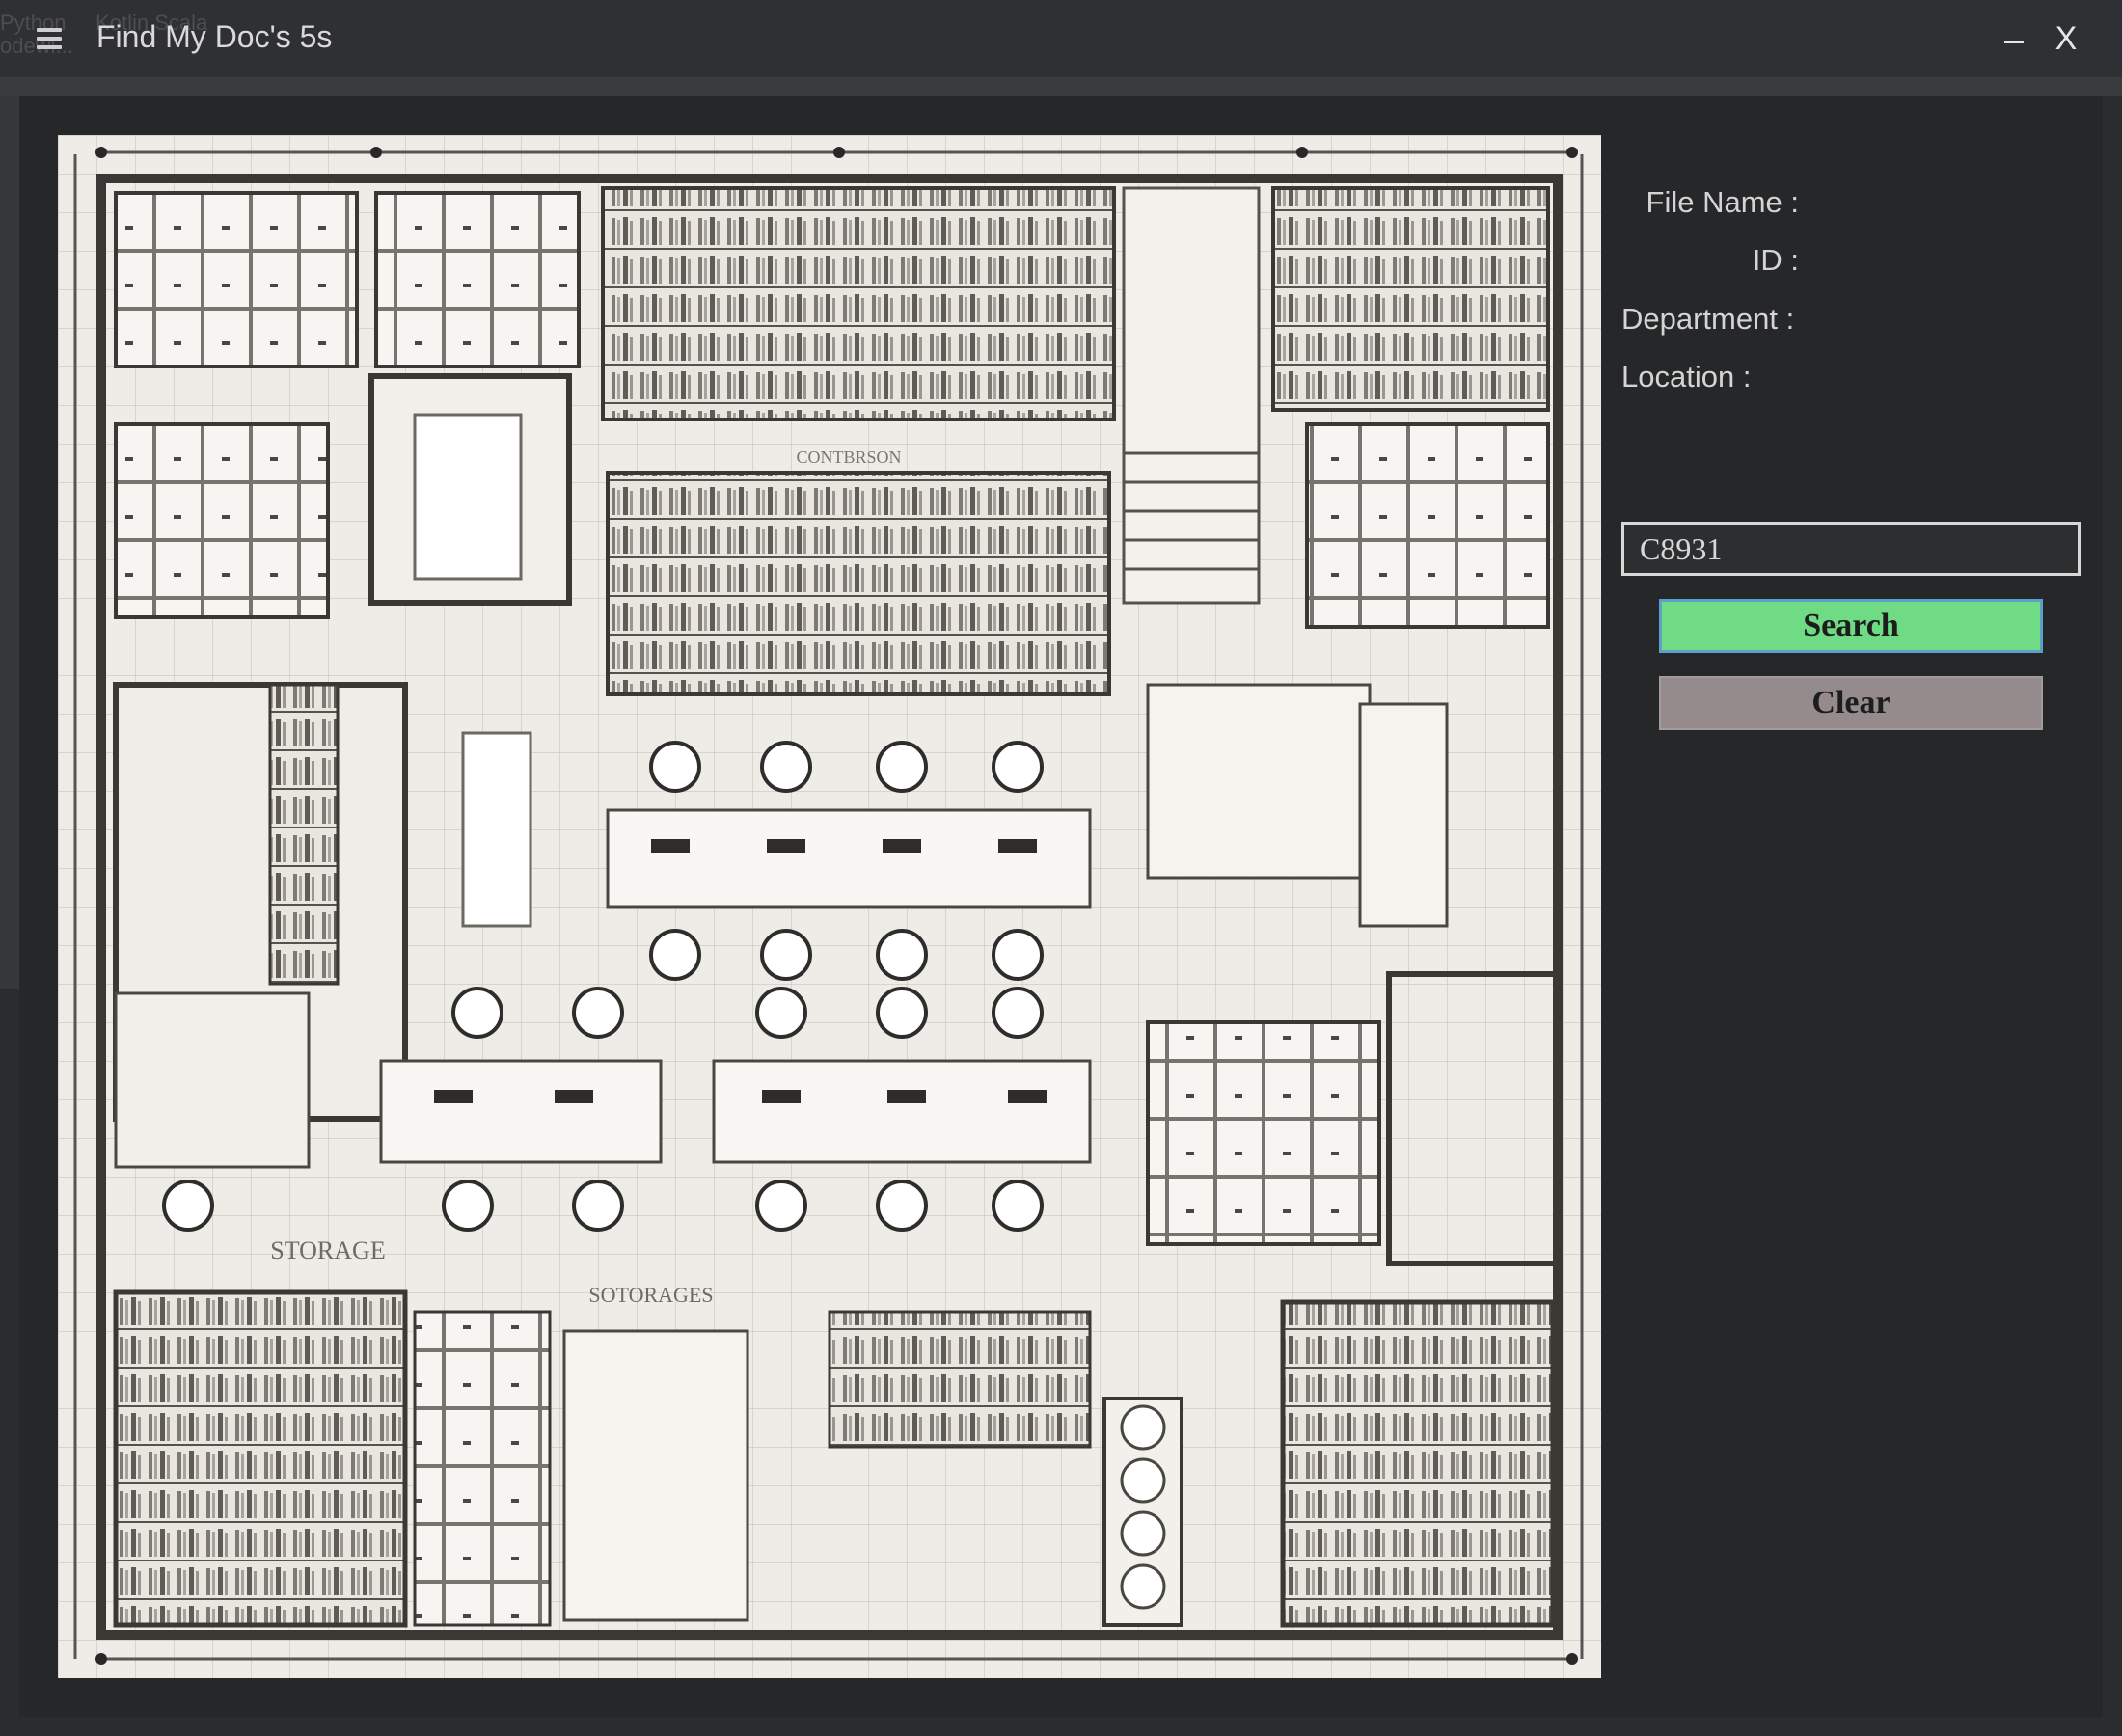 The image size is (2122, 1736). What do you see at coordinates (1708, 319) in the screenshot?
I see `department-label: Department :` at bounding box center [1708, 319].